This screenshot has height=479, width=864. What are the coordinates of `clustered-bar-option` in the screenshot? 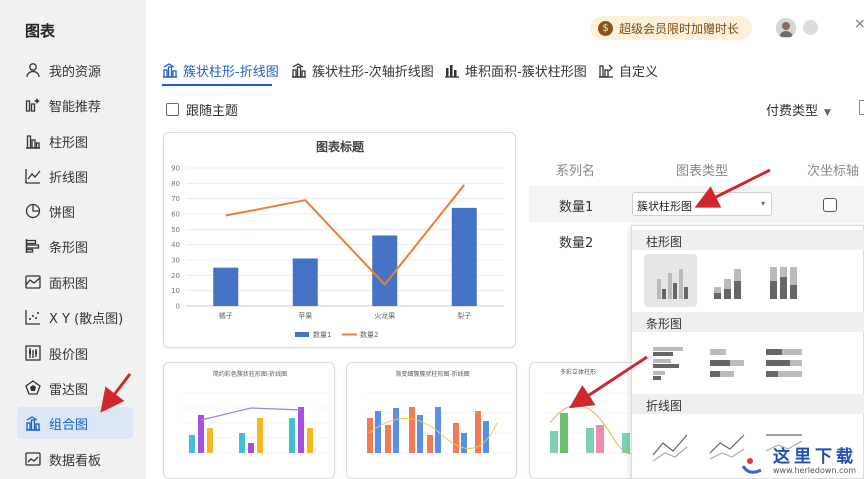 It's located at (670, 362).